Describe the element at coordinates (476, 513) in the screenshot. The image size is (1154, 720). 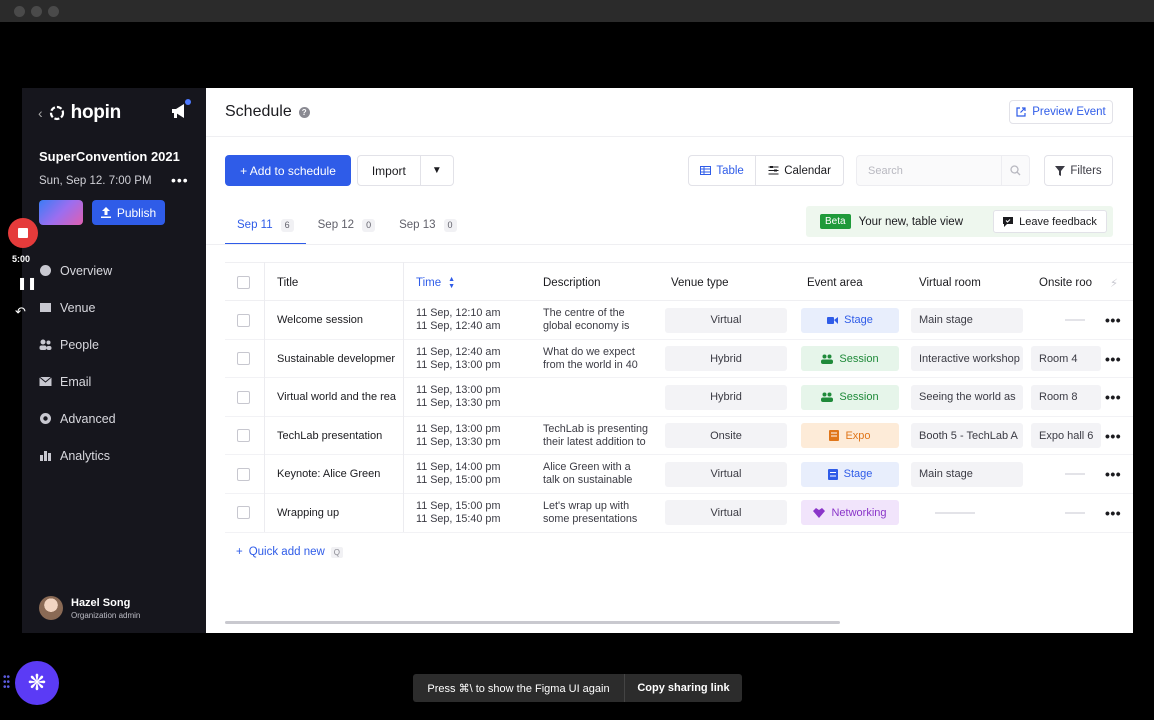
I see `row-time: 11 Sep, 15:00 pm 11 Sep, 15:40 pm` at that location.